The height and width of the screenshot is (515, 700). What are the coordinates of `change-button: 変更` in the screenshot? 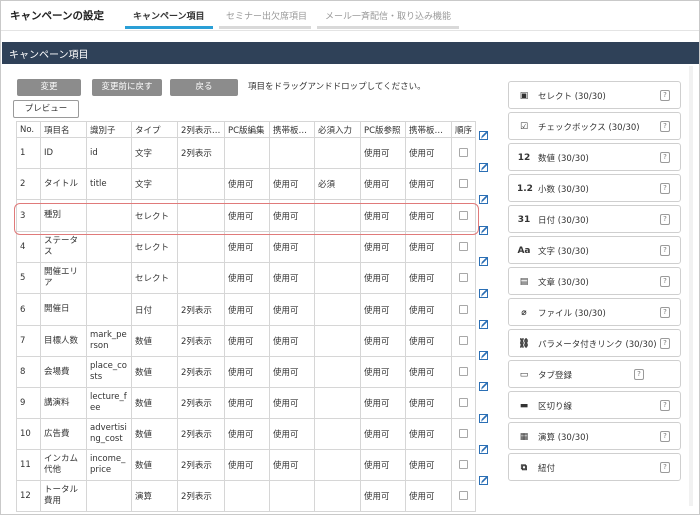 It's located at (49, 87).